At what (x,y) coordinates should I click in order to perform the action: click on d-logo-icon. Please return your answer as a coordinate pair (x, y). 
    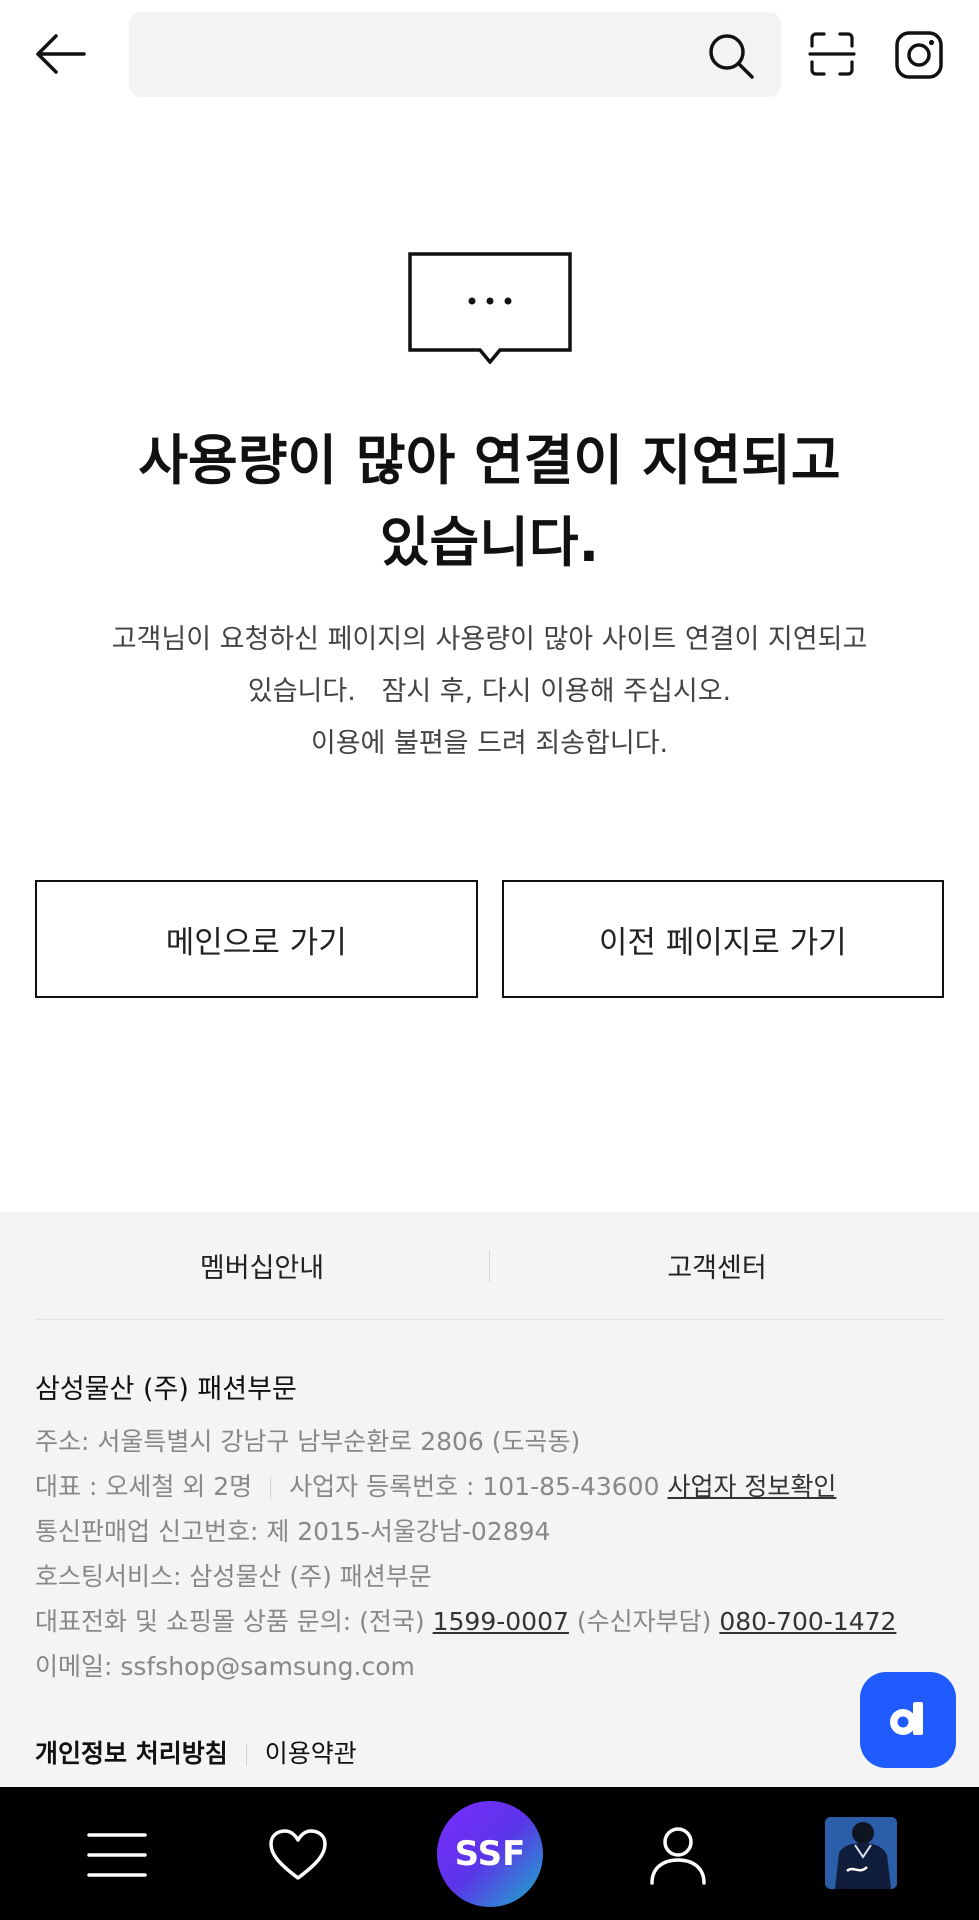
    Looking at the image, I should click on (906, 1718).